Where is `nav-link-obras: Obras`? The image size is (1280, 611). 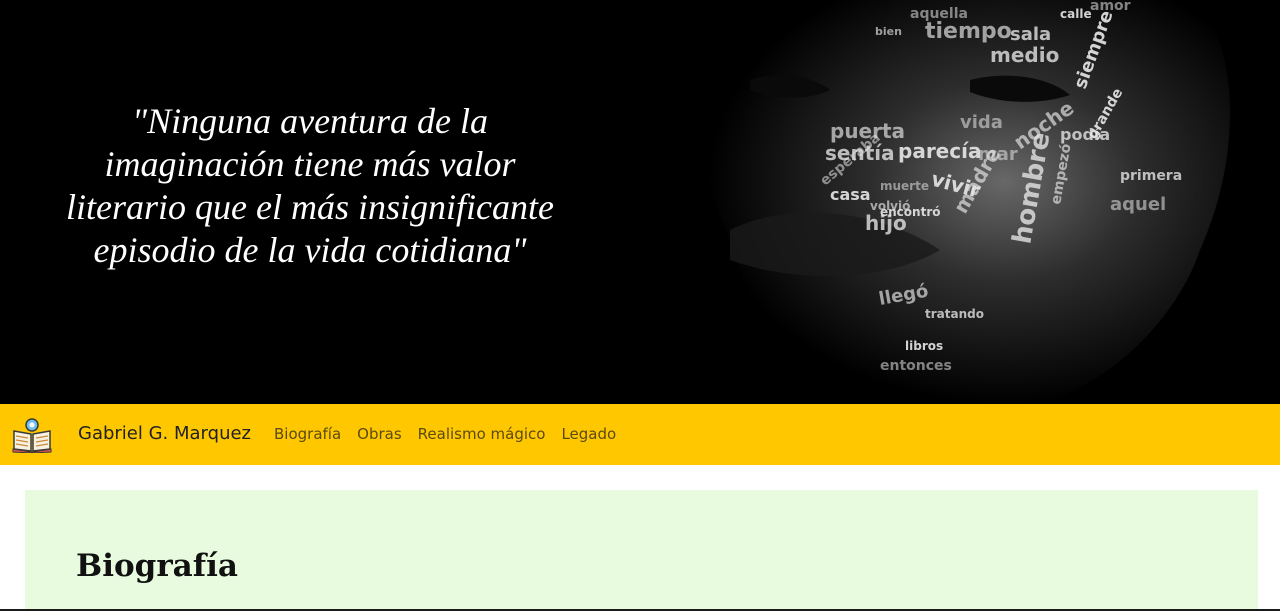 nav-link-obras: Obras is located at coordinates (379, 434).